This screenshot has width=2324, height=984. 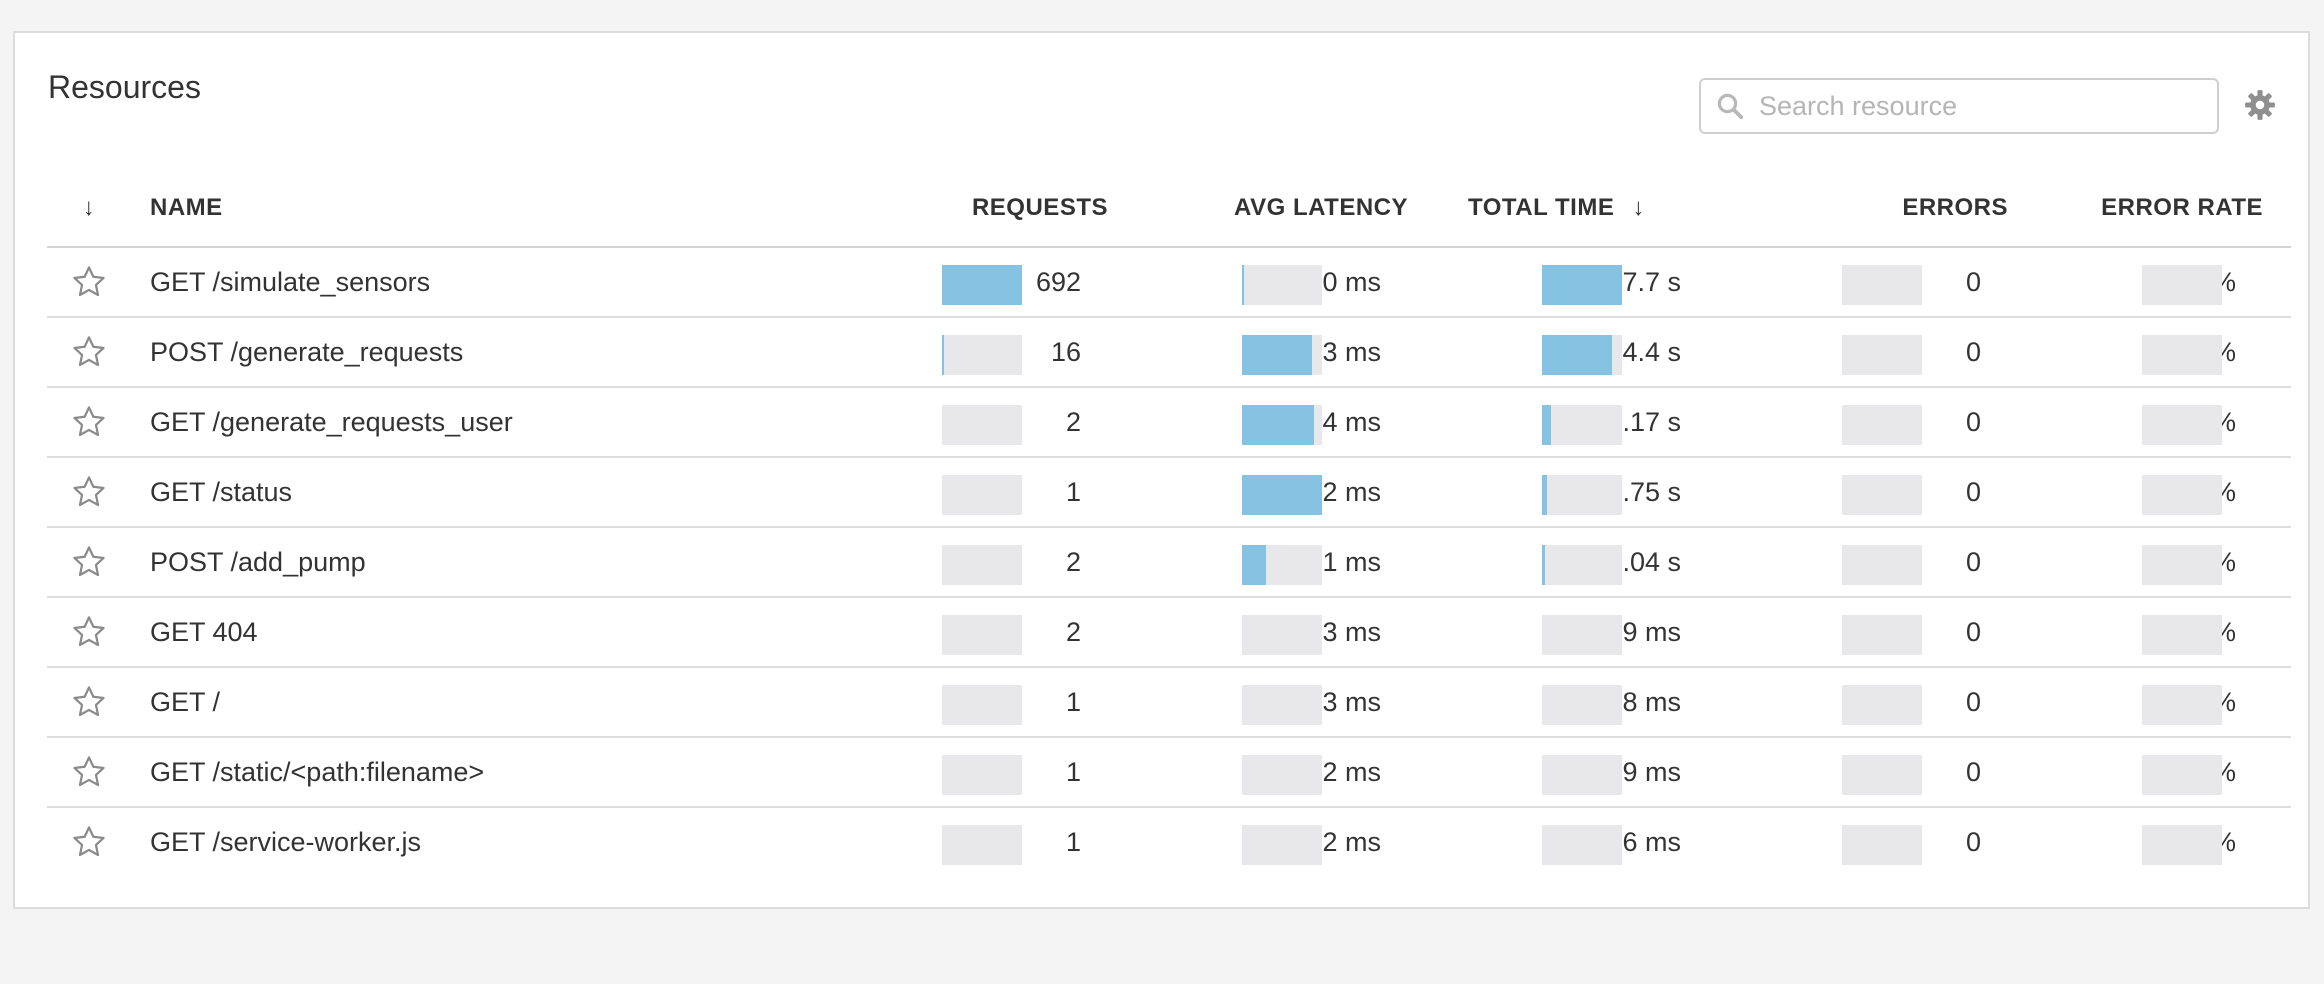 I want to click on total-time-column-header: TOTAL TIME ↓, so click(x=1556, y=208).